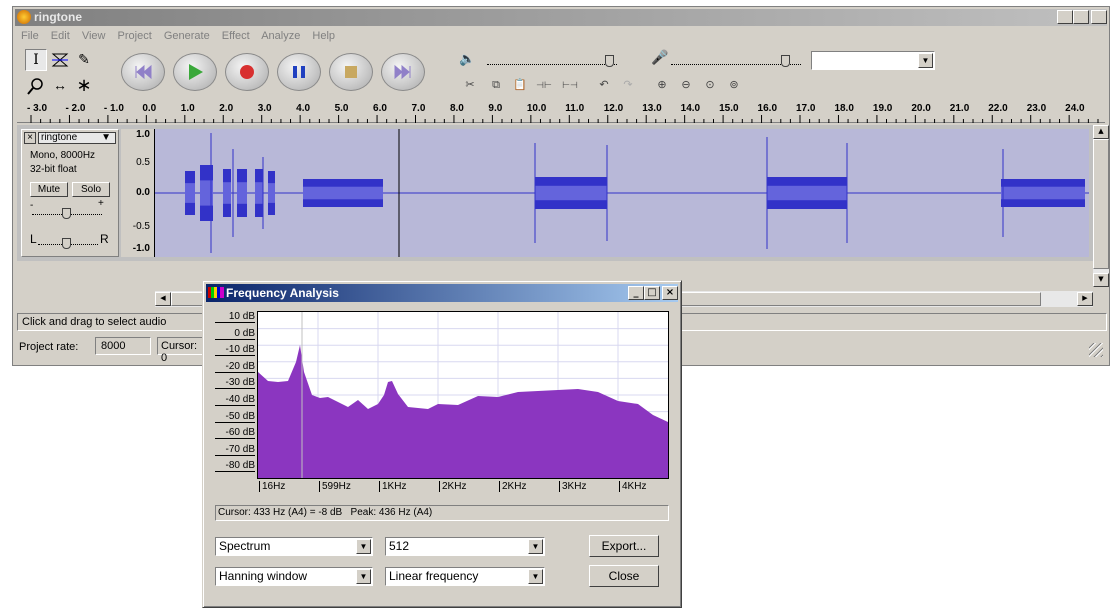  I want to click on zoom-tool-icon, so click(36, 86).